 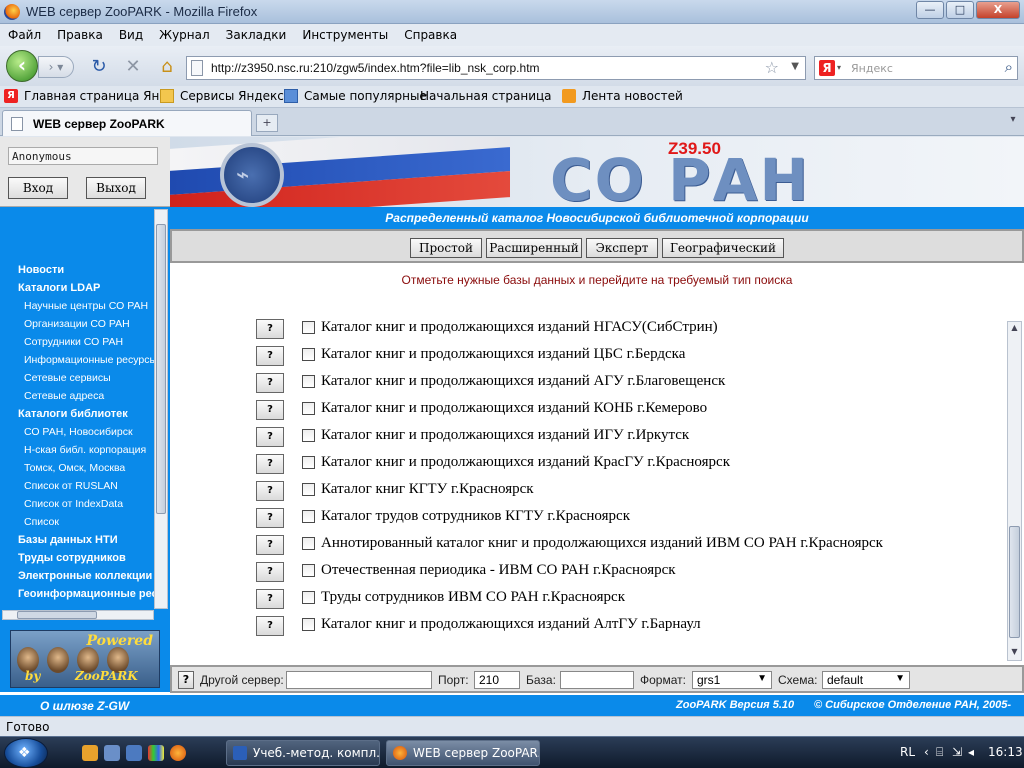 I want to click on sidebar-item: Каталоги LDAP, so click(x=59, y=288).